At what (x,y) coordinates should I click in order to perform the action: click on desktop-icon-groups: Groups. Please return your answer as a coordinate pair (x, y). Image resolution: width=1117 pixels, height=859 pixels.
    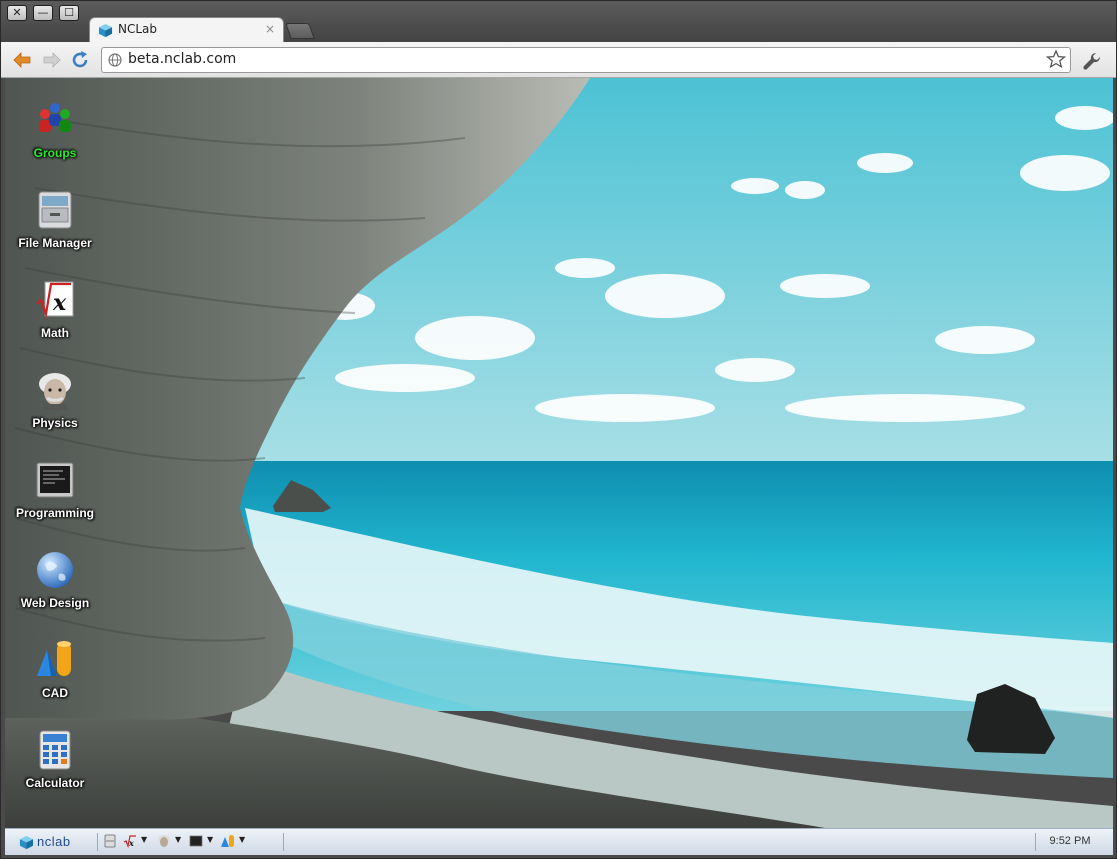
    Looking at the image, I should click on (55, 143).